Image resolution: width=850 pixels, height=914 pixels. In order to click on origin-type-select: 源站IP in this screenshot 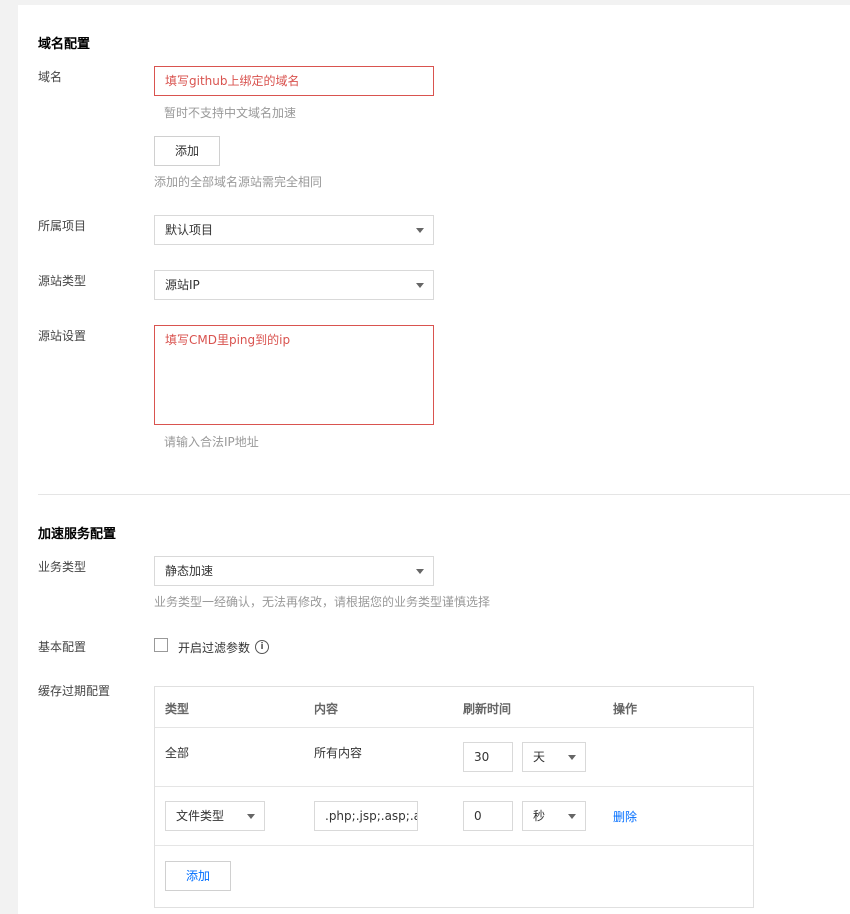, I will do `click(294, 285)`.